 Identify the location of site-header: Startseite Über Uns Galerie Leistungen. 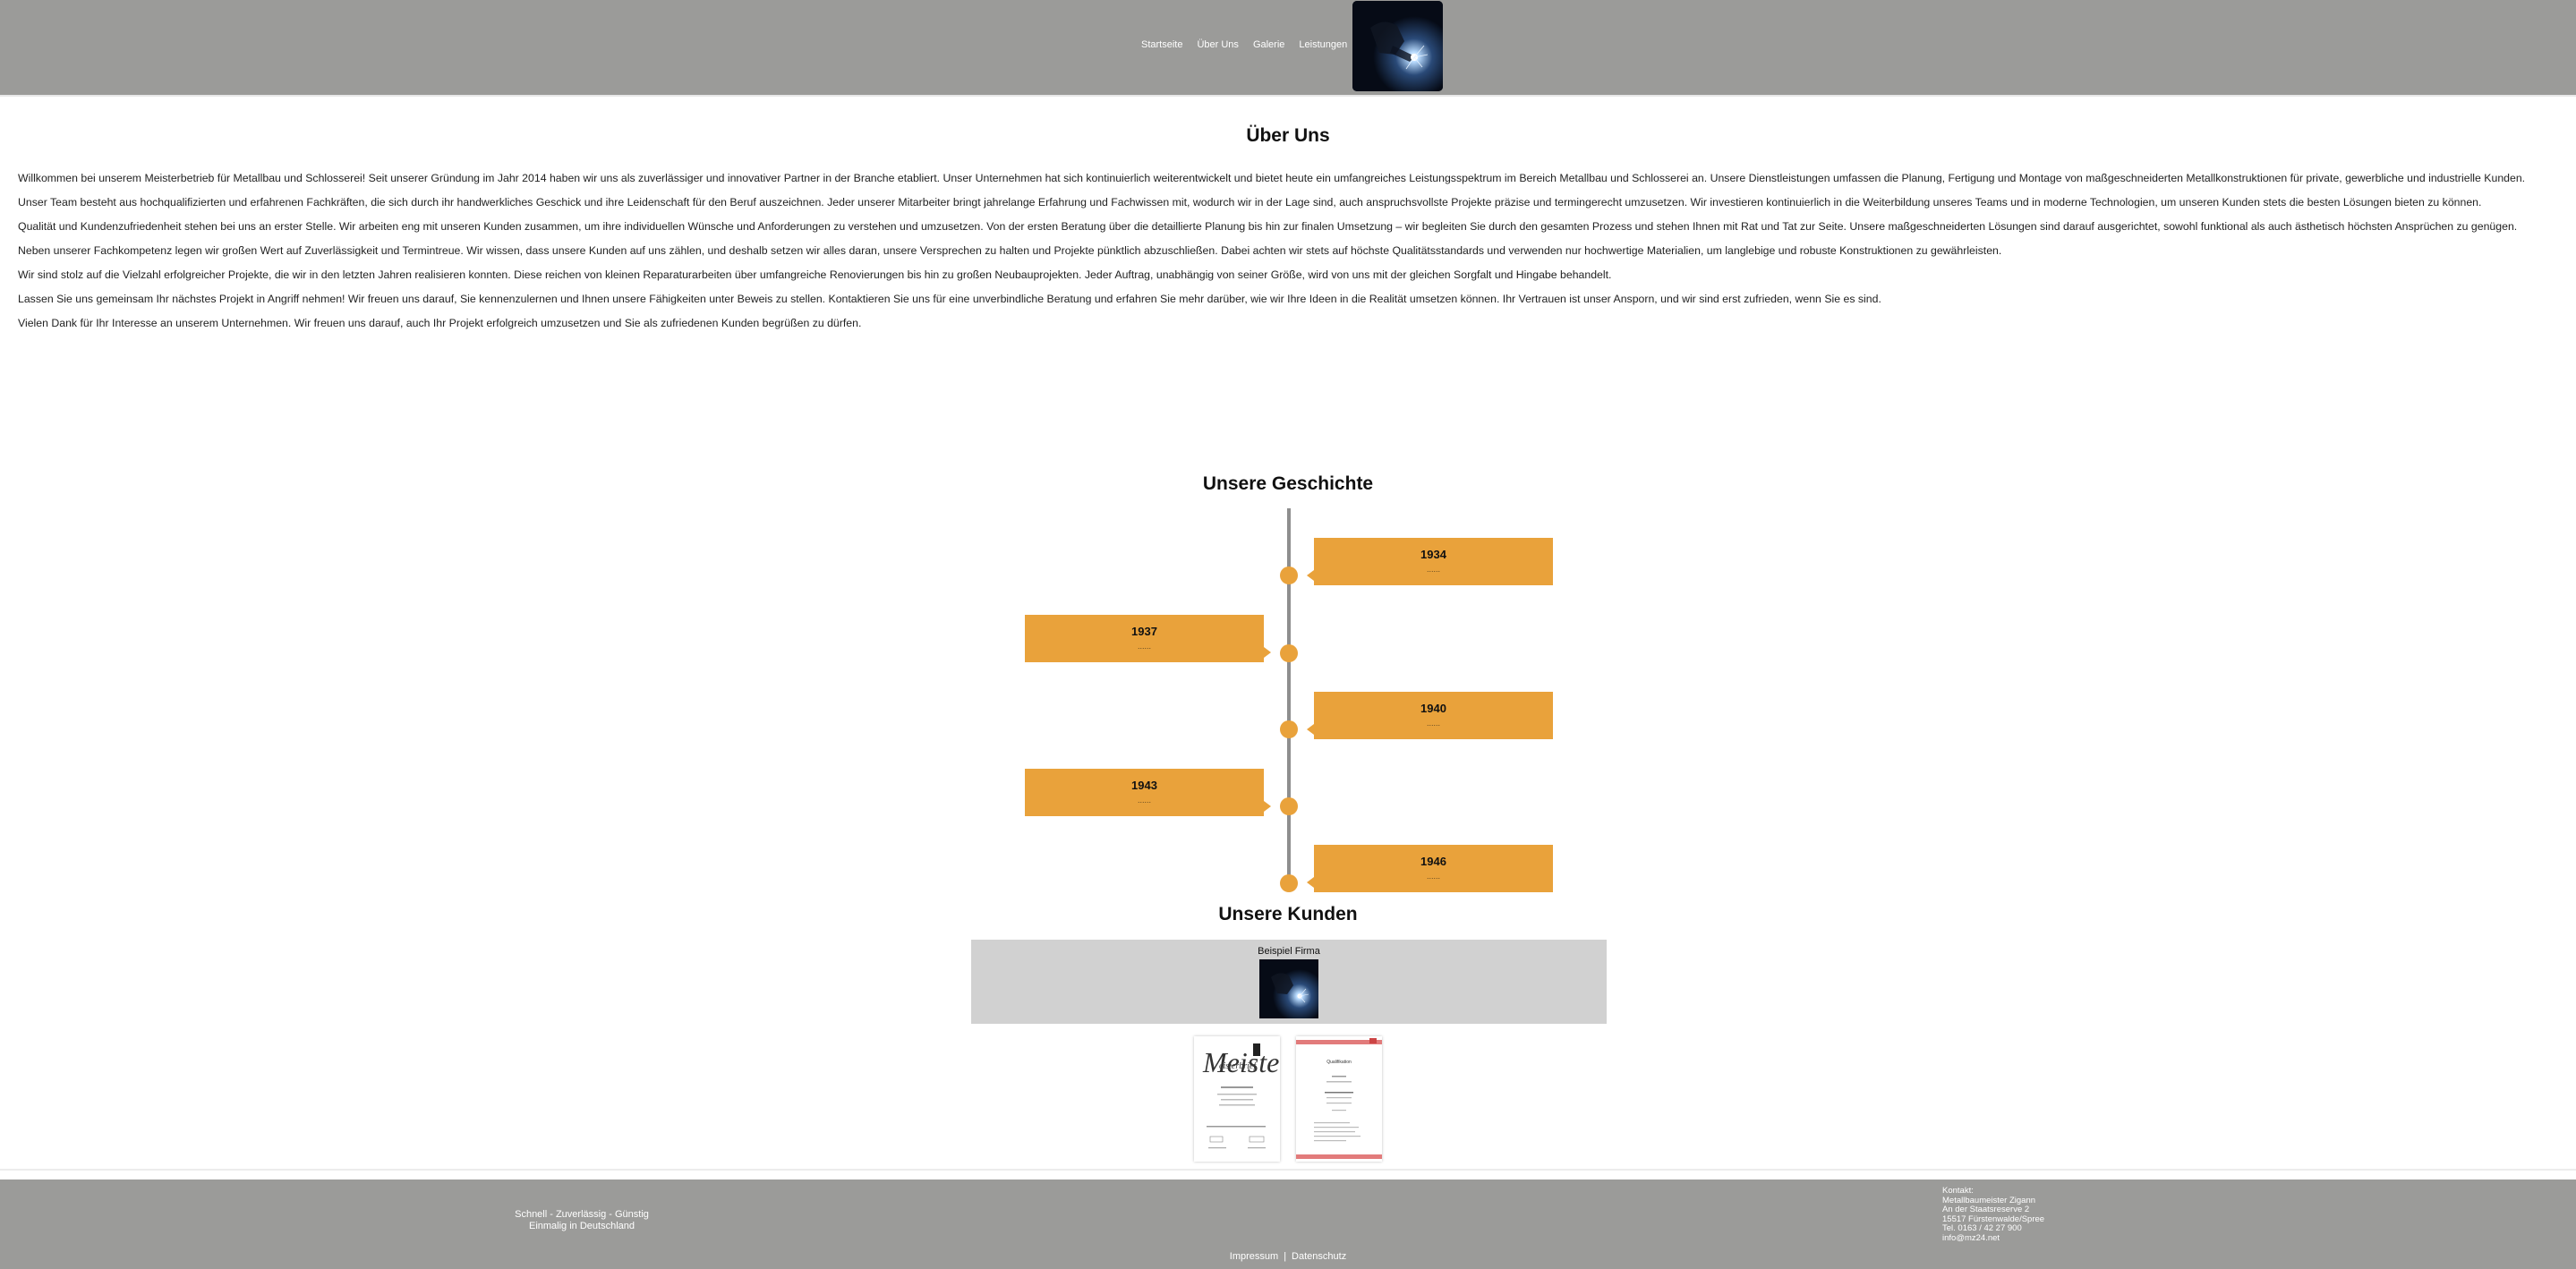
(1288, 48).